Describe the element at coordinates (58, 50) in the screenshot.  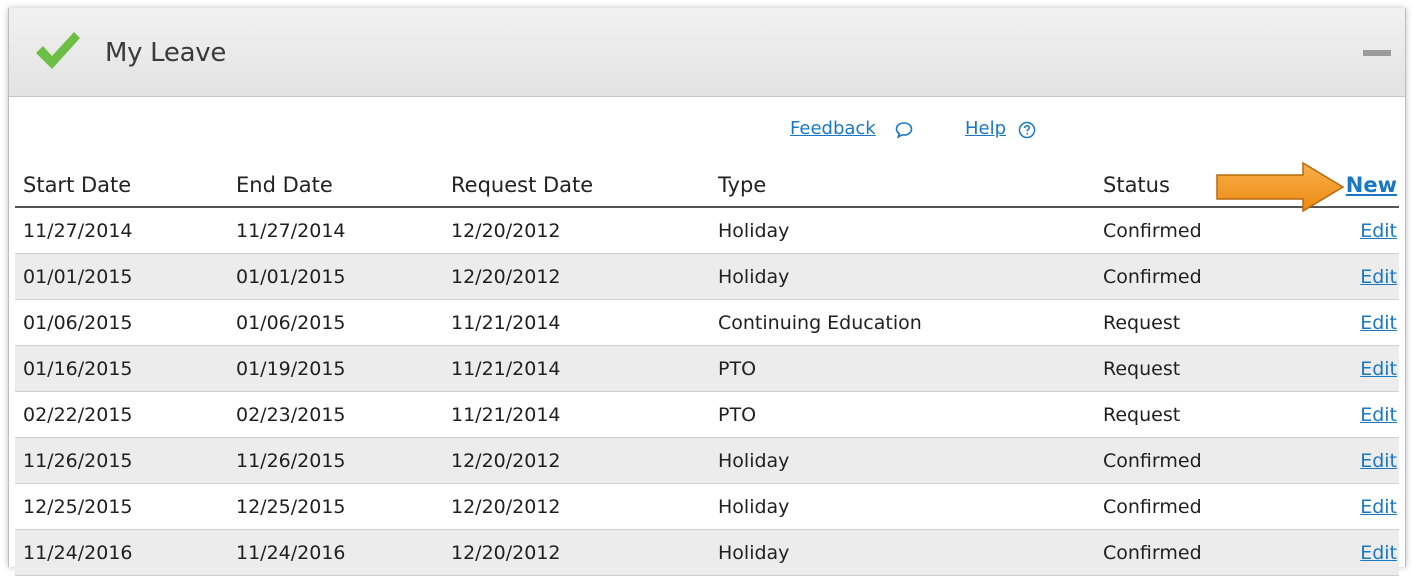
I see `checkmark-icon` at that location.